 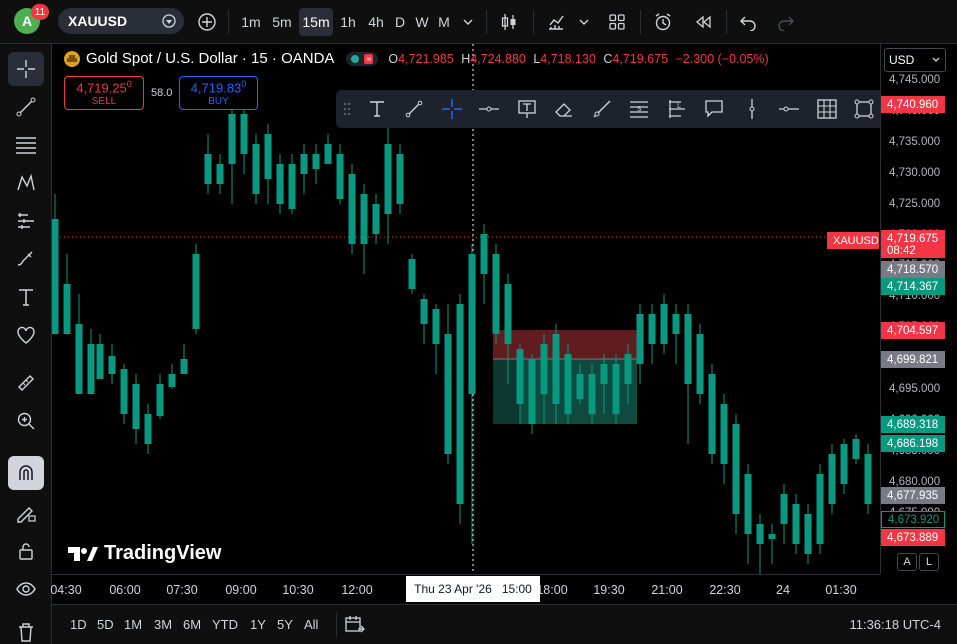 What do you see at coordinates (26, 297) in the screenshot?
I see `text-tool` at bounding box center [26, 297].